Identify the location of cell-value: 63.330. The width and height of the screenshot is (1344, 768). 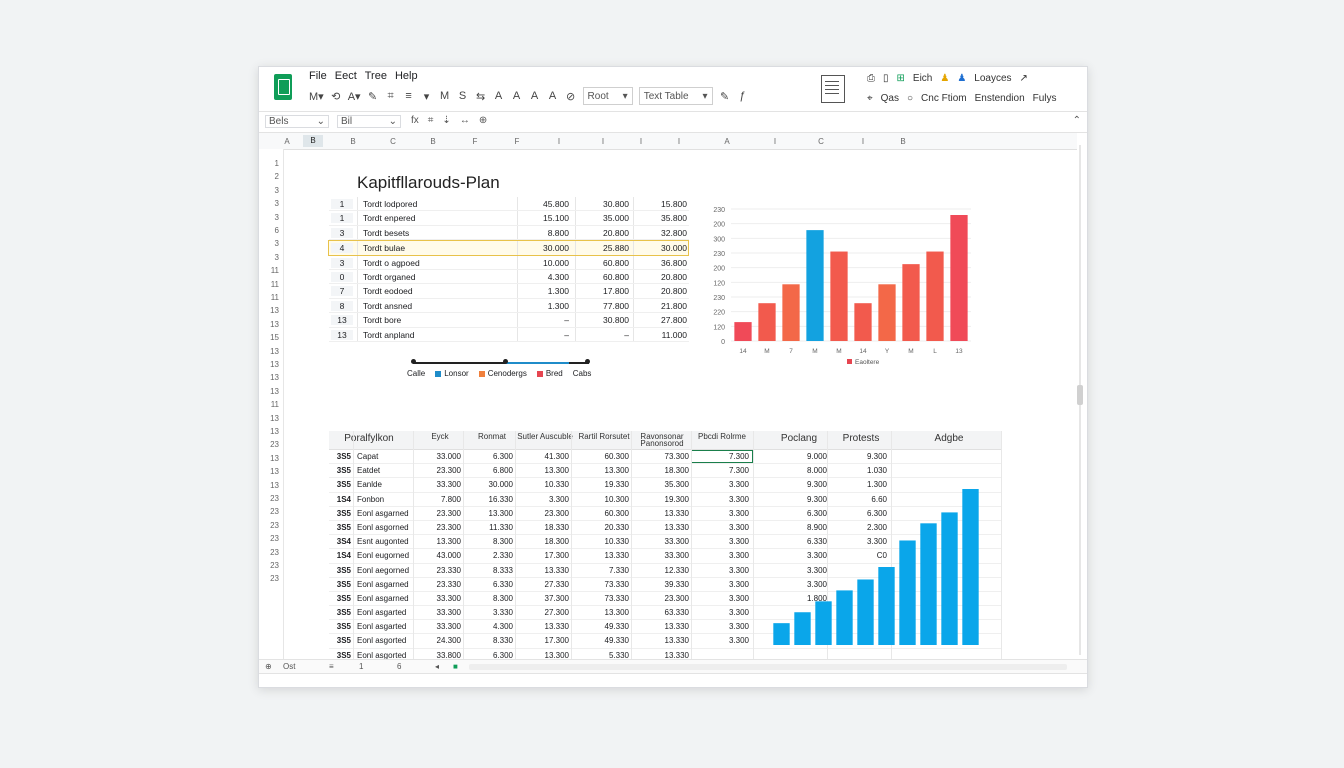
(660, 612).